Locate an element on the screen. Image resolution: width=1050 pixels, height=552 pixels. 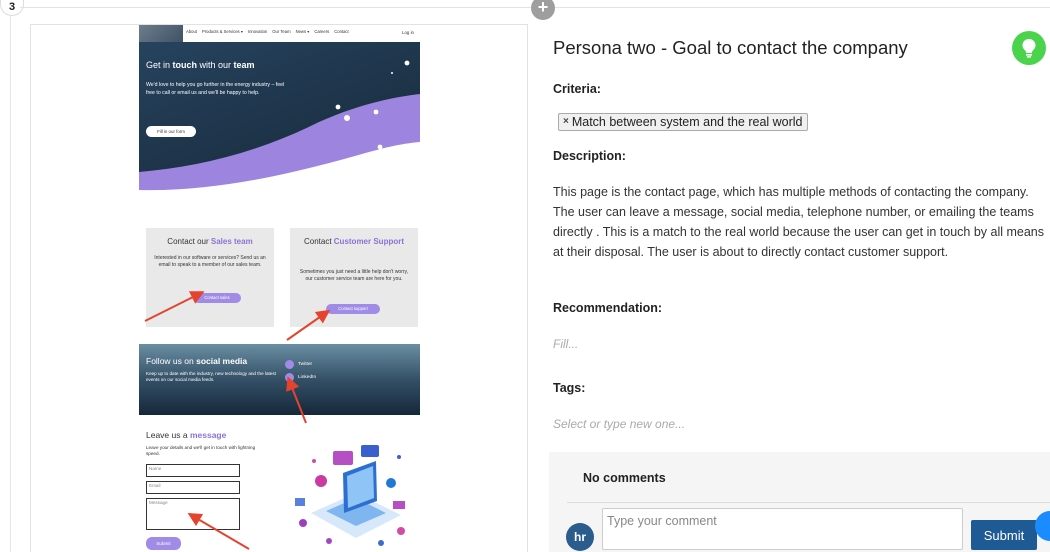
divider is located at coordinates (808, 502).